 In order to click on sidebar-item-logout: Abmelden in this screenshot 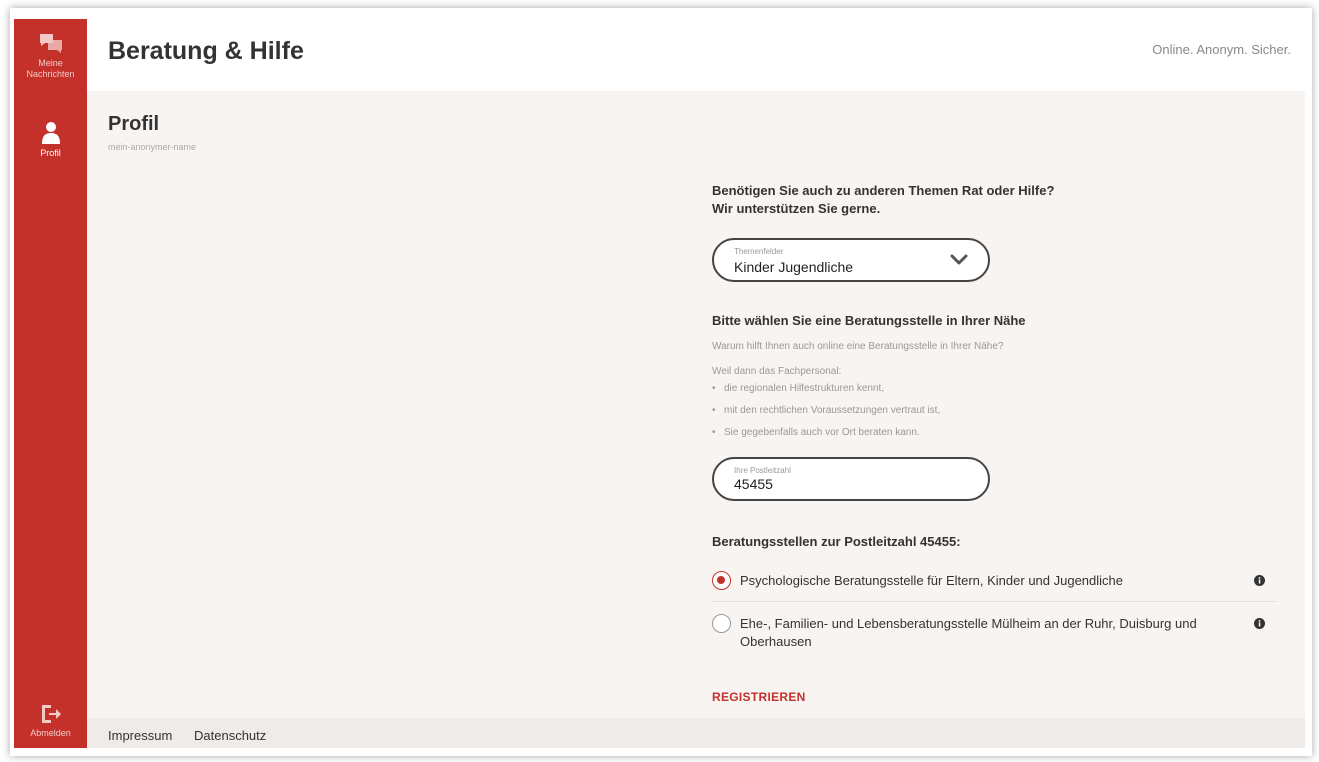, I will do `click(50, 721)`.